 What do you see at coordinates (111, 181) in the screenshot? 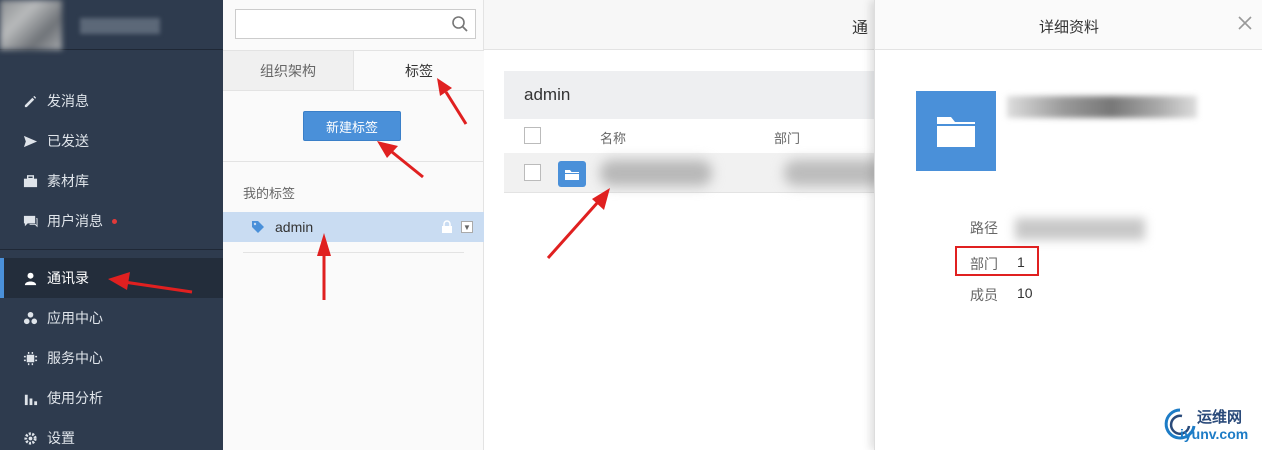
I see `sidebar-item-materials: 素材库` at bounding box center [111, 181].